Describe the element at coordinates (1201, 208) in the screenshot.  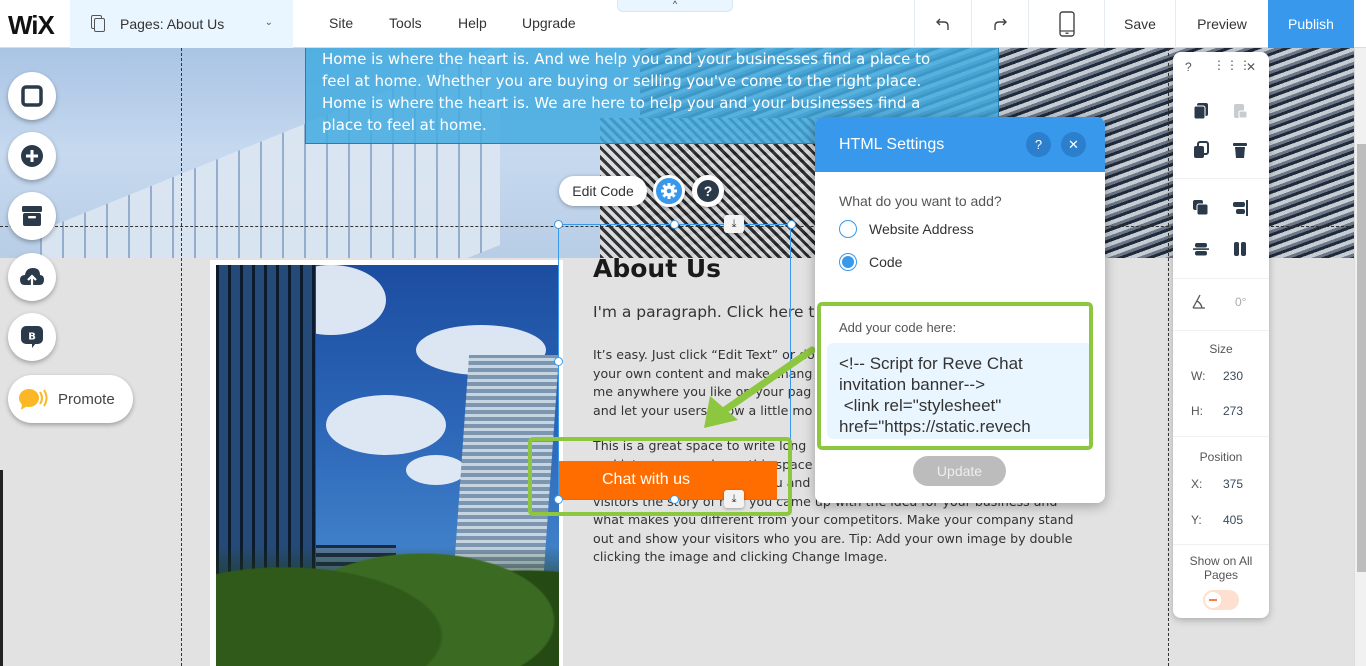
I see `arrange-icon` at that location.